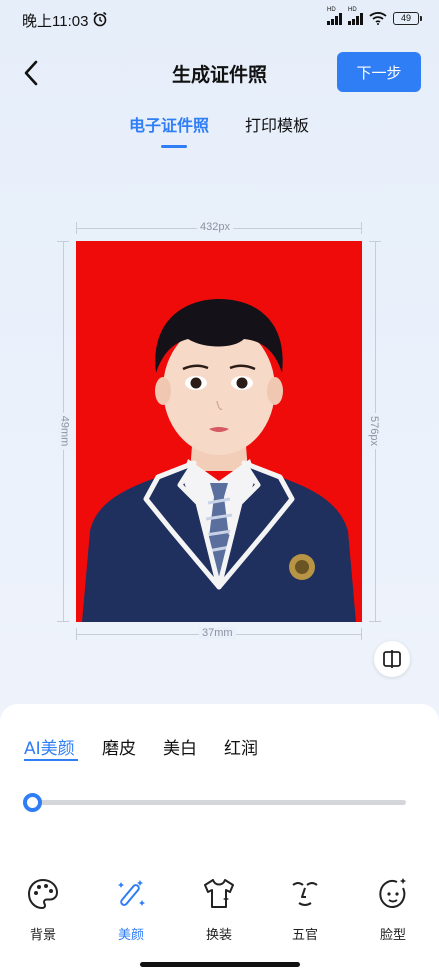  I want to click on height-px-label: 576px, so click(373, 431).